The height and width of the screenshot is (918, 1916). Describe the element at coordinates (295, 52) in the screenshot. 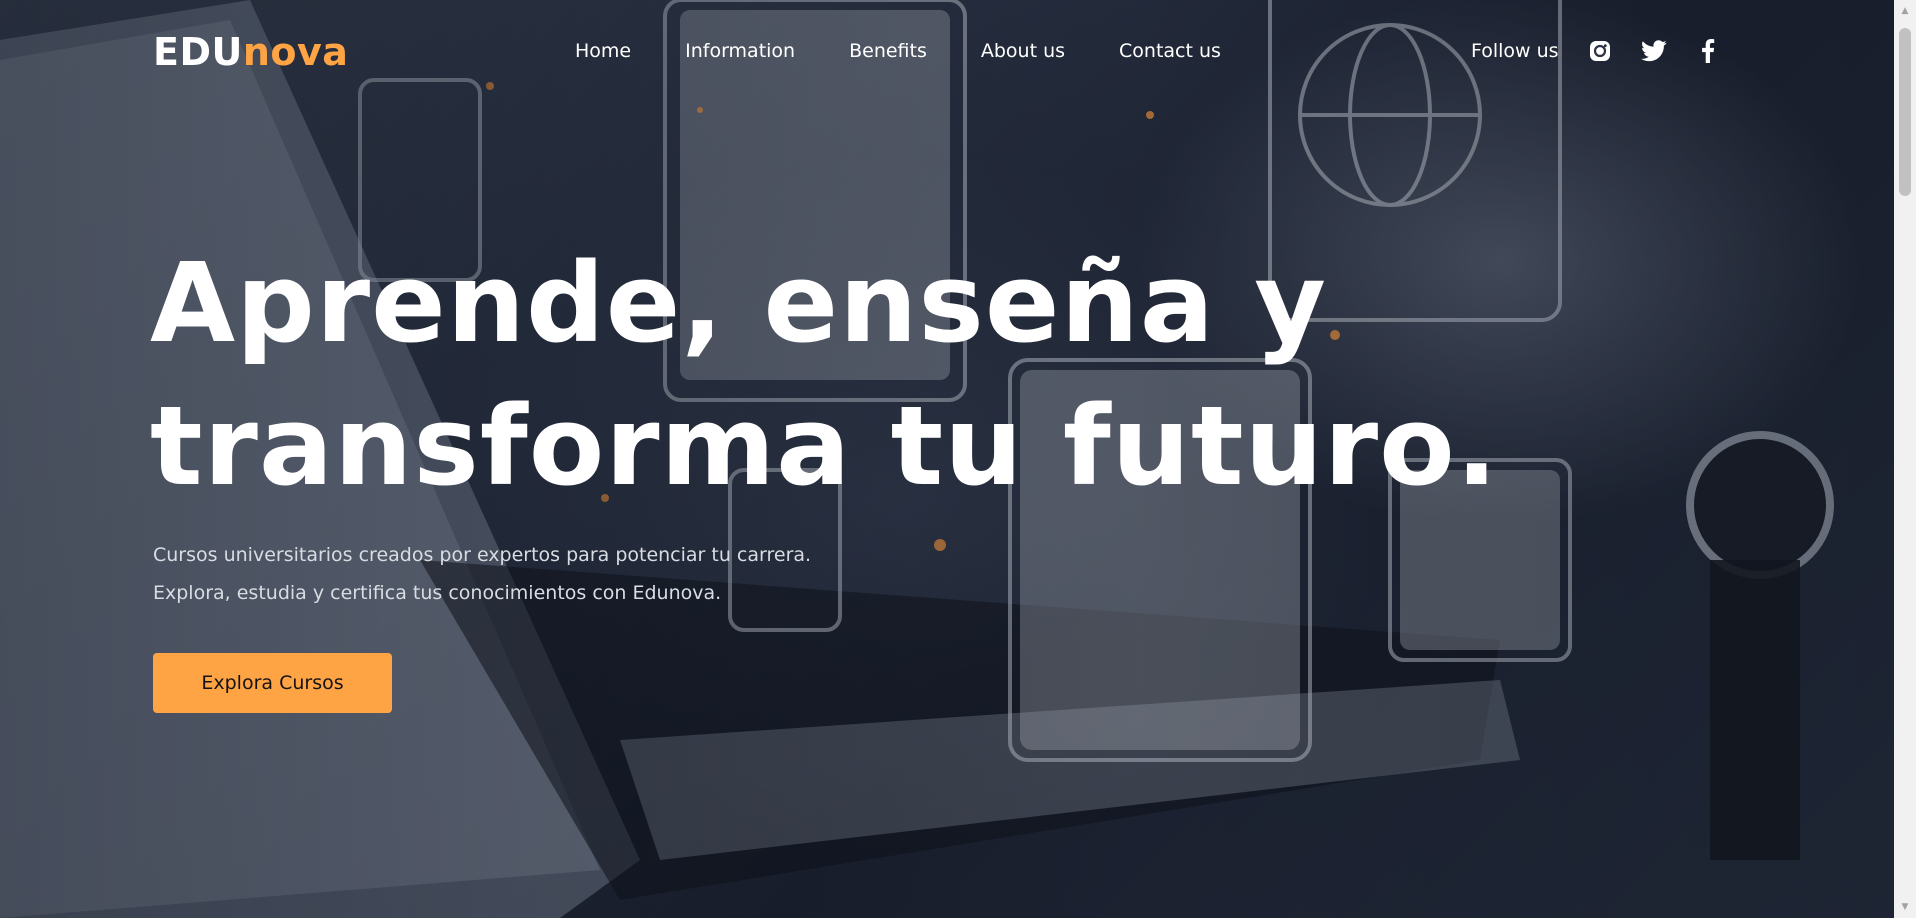

I see `logo-text-accent: nova` at that location.